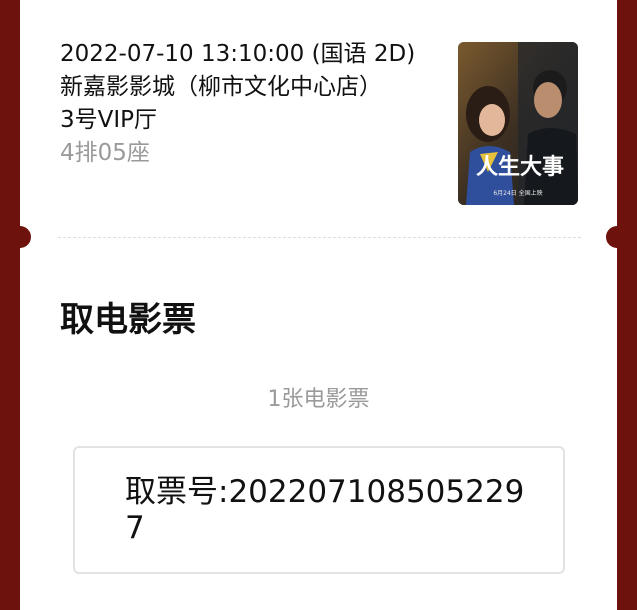  I want to click on show-datetime: 2022-07-10 13:10:00 (国语 2D), so click(238, 54).